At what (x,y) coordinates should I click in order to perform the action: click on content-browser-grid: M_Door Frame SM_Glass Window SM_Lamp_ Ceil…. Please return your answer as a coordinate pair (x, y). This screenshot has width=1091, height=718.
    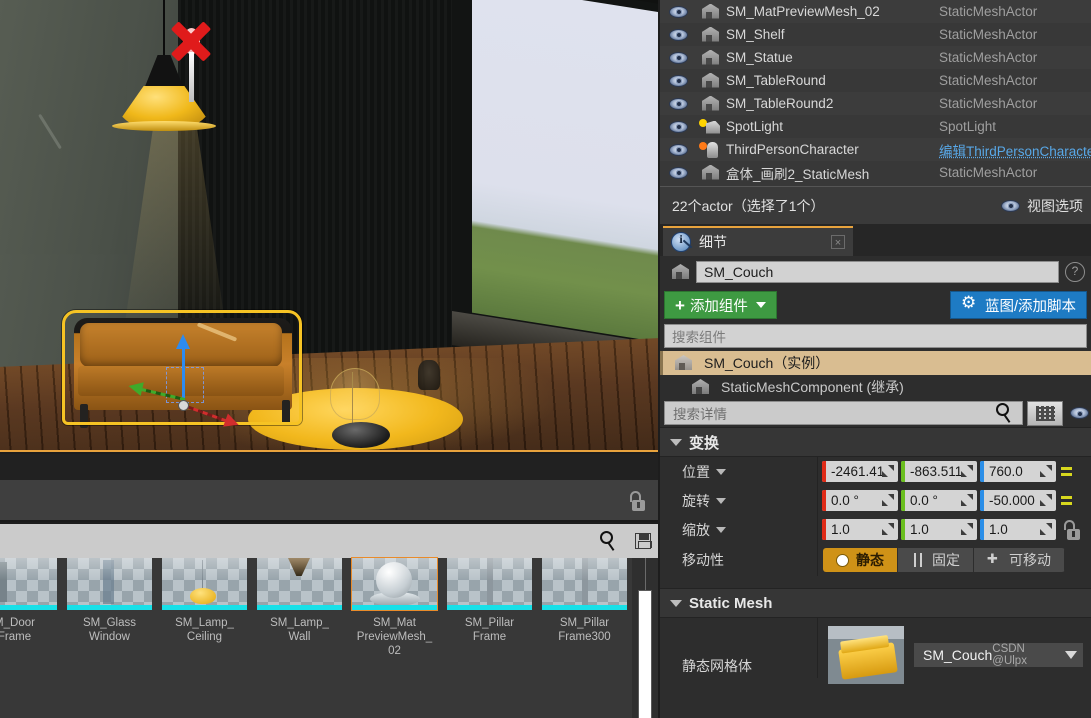
    Looking at the image, I should click on (329, 637).